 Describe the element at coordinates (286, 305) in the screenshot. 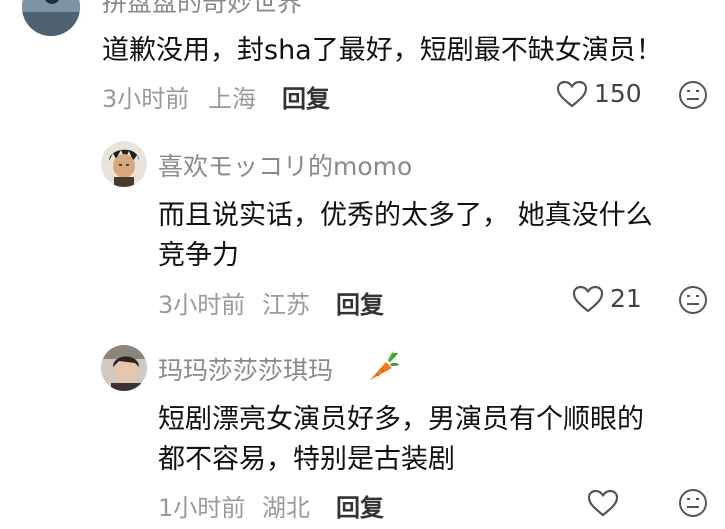

I see `comment-location: 江苏` at that location.